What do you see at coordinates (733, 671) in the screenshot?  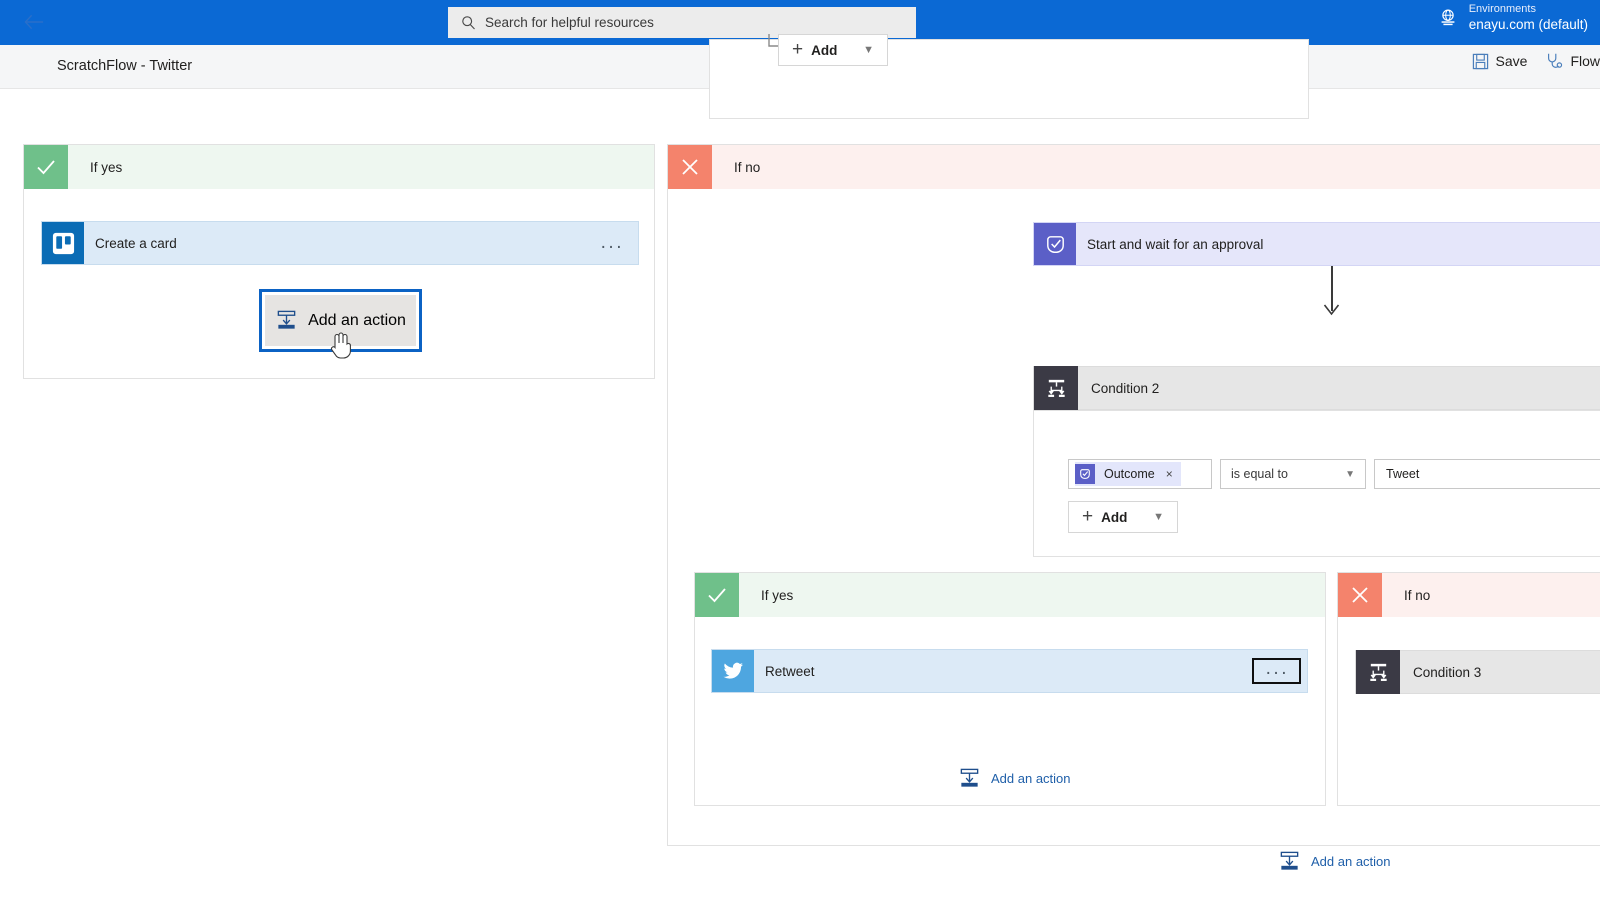 I see `twitter-icon` at bounding box center [733, 671].